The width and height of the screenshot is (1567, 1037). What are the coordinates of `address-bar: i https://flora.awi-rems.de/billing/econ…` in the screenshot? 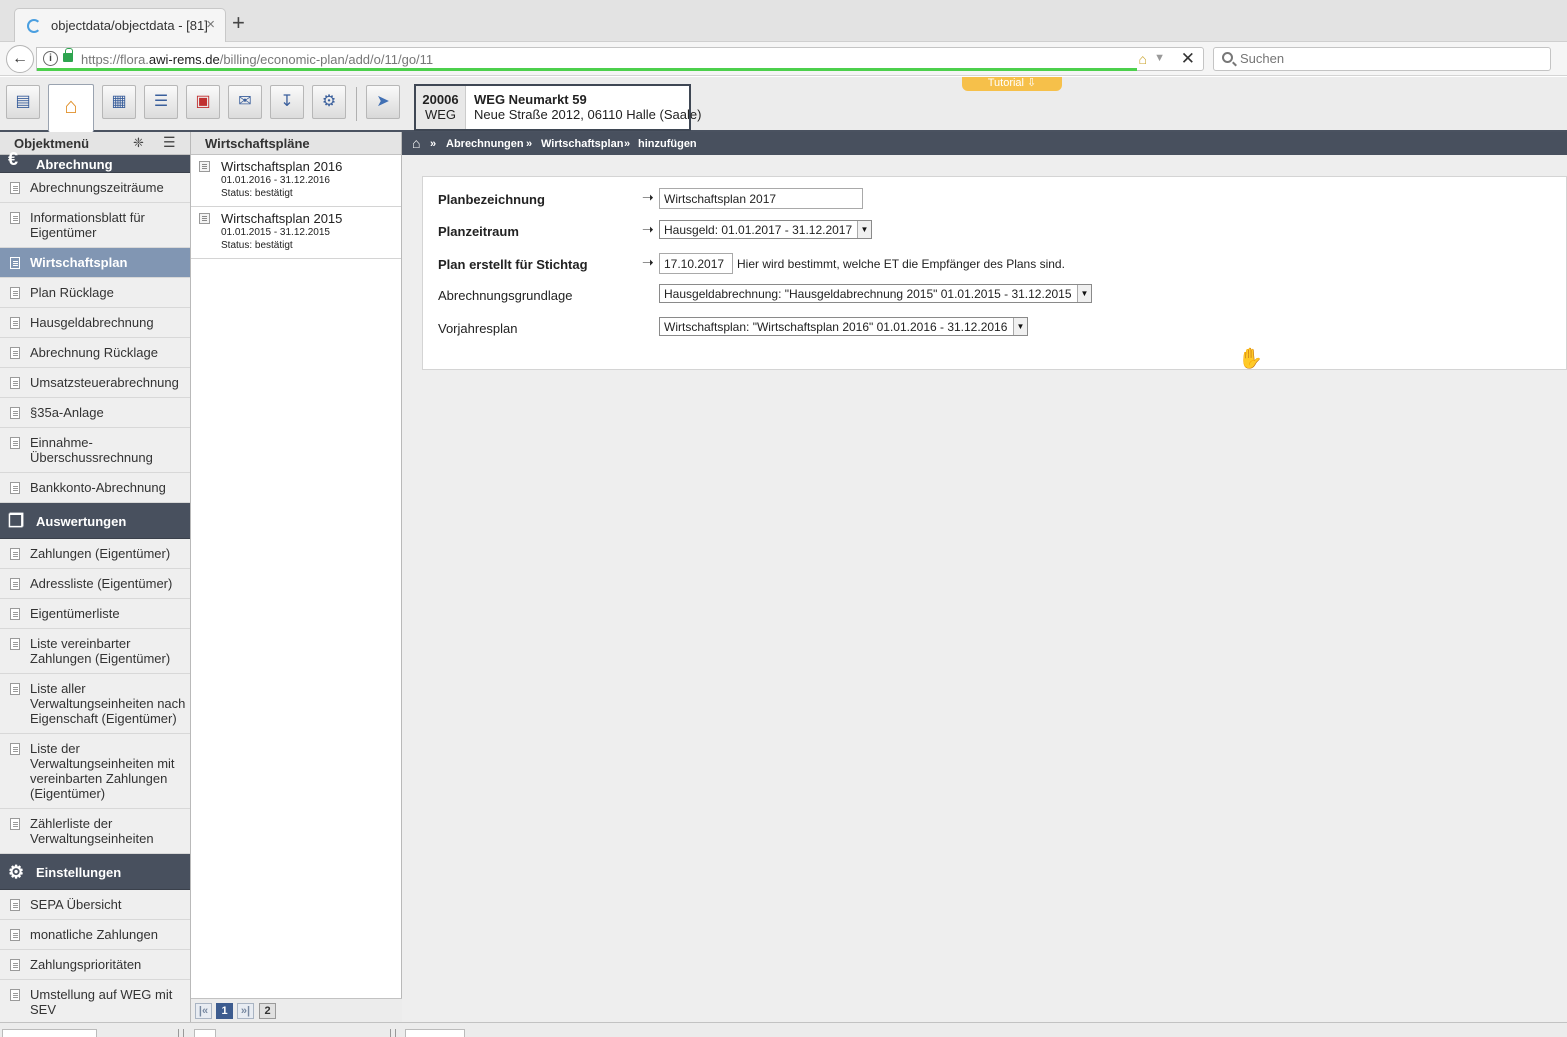 It's located at (620, 59).